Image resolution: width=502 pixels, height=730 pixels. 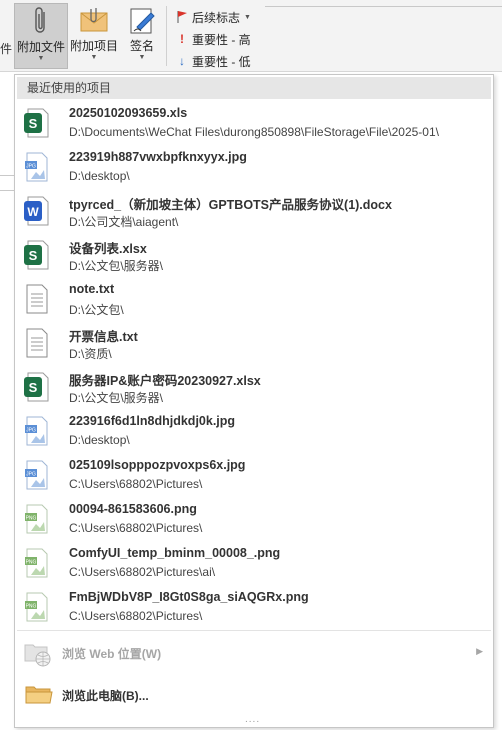 What do you see at coordinates (182, 61) in the screenshot?
I see `down-arrow-icon: ↓` at bounding box center [182, 61].